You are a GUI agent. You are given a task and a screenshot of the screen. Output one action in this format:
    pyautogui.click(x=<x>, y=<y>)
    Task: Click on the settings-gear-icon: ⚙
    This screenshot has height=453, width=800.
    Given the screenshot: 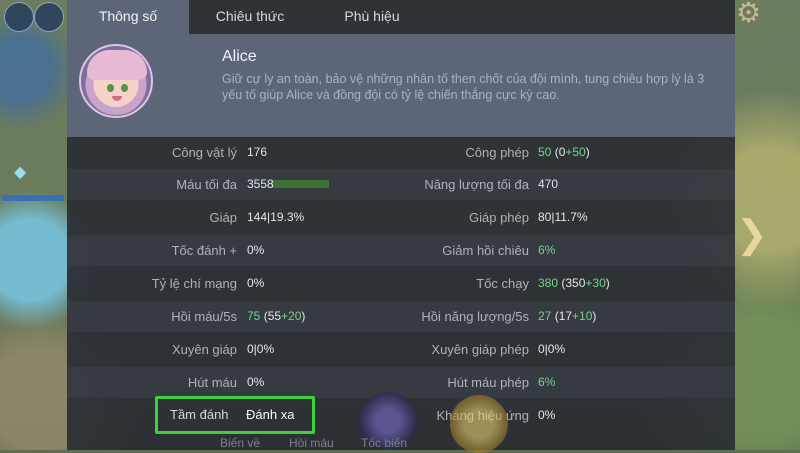 What is the action you would take?
    pyautogui.click(x=748, y=14)
    